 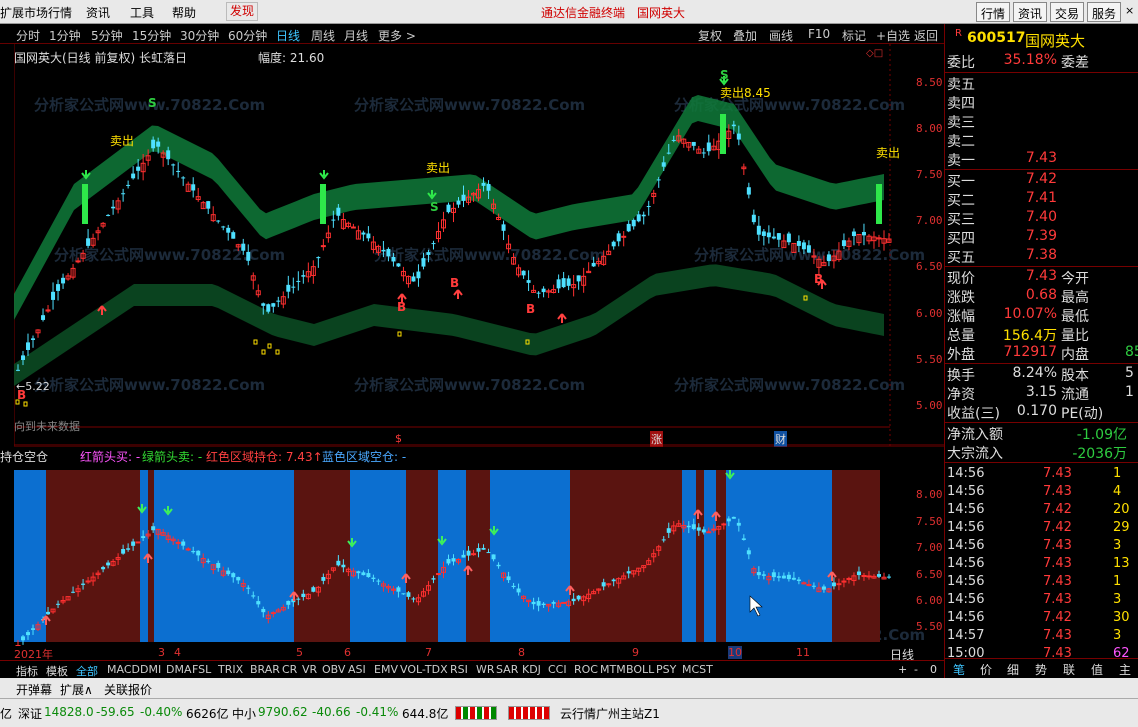 I want to click on tab-value: 值, so click(x=1097, y=669).